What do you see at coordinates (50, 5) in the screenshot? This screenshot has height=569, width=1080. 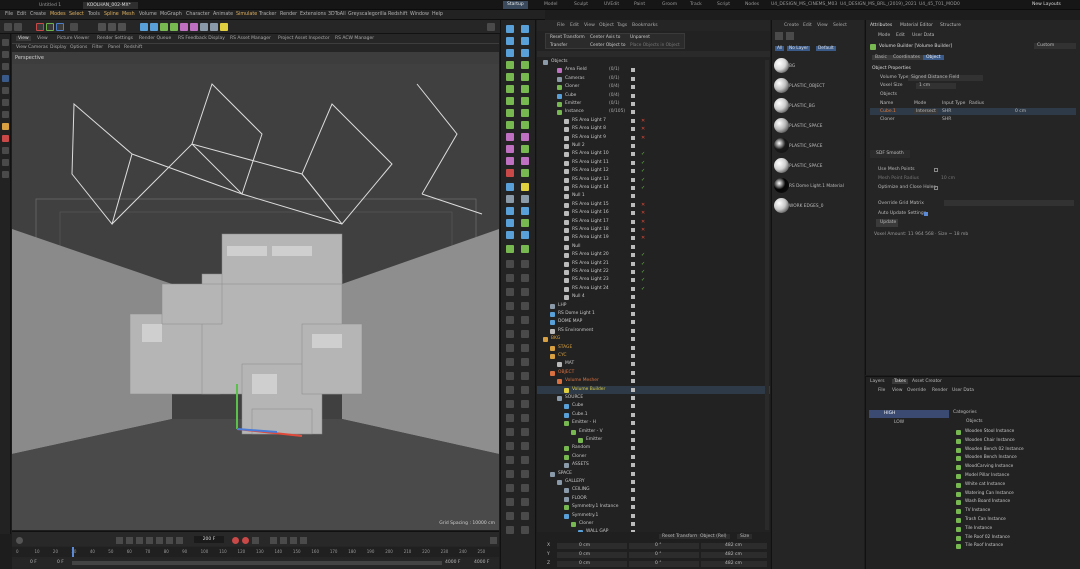 I see `window-tab-untitled: Untitled 1` at bounding box center [50, 5].